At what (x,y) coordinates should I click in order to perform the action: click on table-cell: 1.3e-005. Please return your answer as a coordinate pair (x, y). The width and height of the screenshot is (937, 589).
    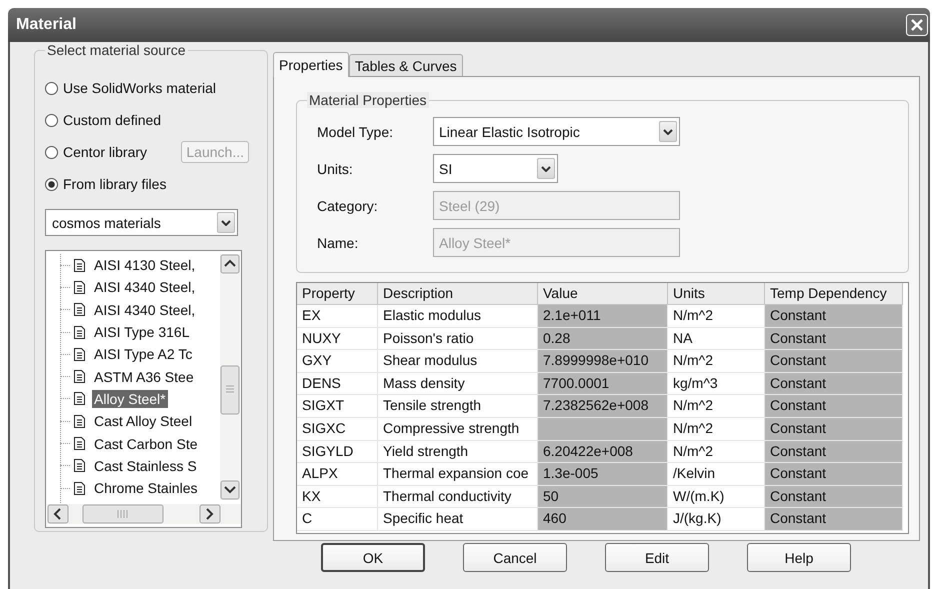
    Looking at the image, I should click on (603, 474).